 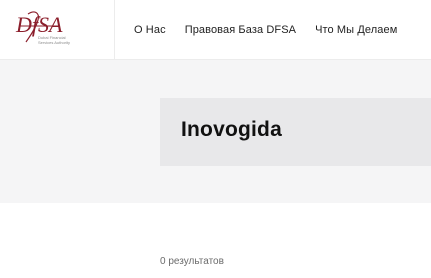 What do you see at coordinates (240, 30) in the screenshot?
I see `nav-item-legal-framework: Правовая База DFSA` at bounding box center [240, 30].